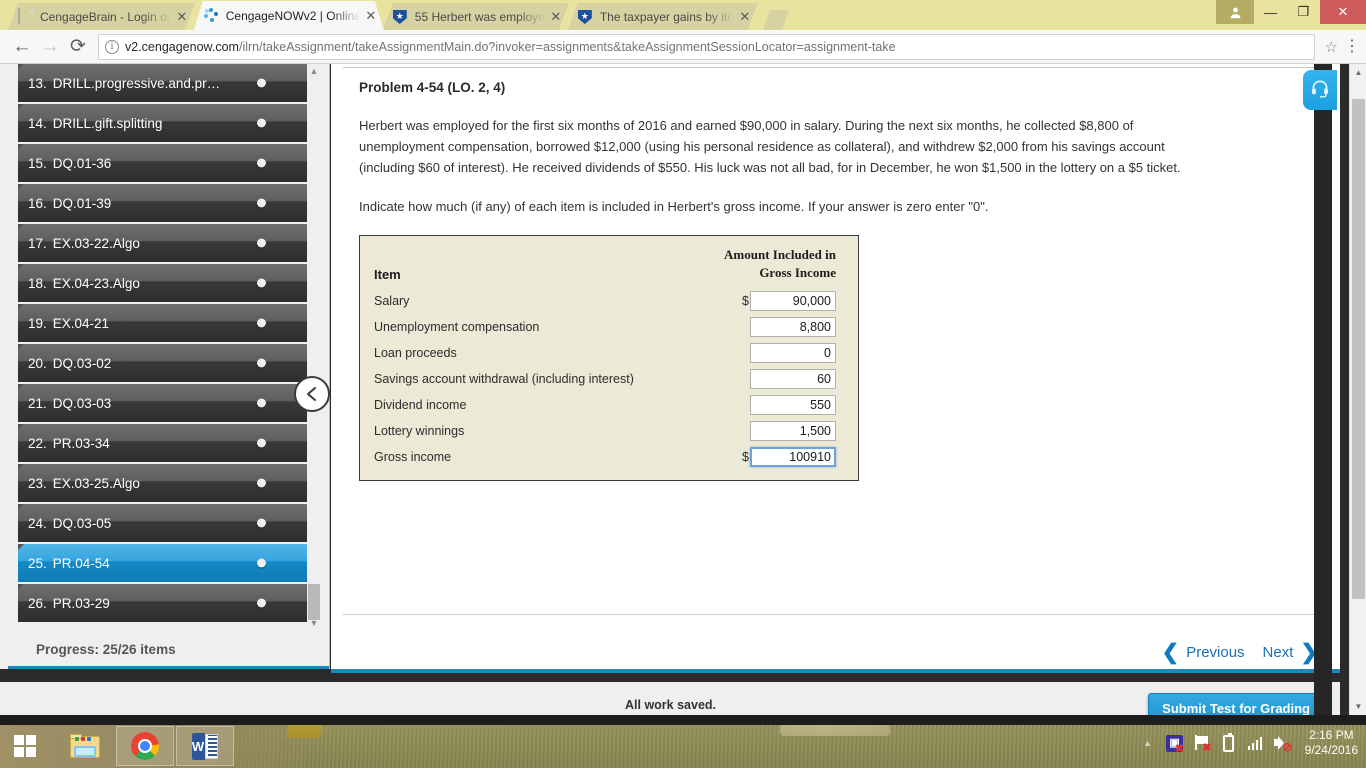 This screenshot has height=768, width=1366. What do you see at coordinates (1358, 349) in the screenshot?
I see `page-scrollbar-thumb` at bounding box center [1358, 349].